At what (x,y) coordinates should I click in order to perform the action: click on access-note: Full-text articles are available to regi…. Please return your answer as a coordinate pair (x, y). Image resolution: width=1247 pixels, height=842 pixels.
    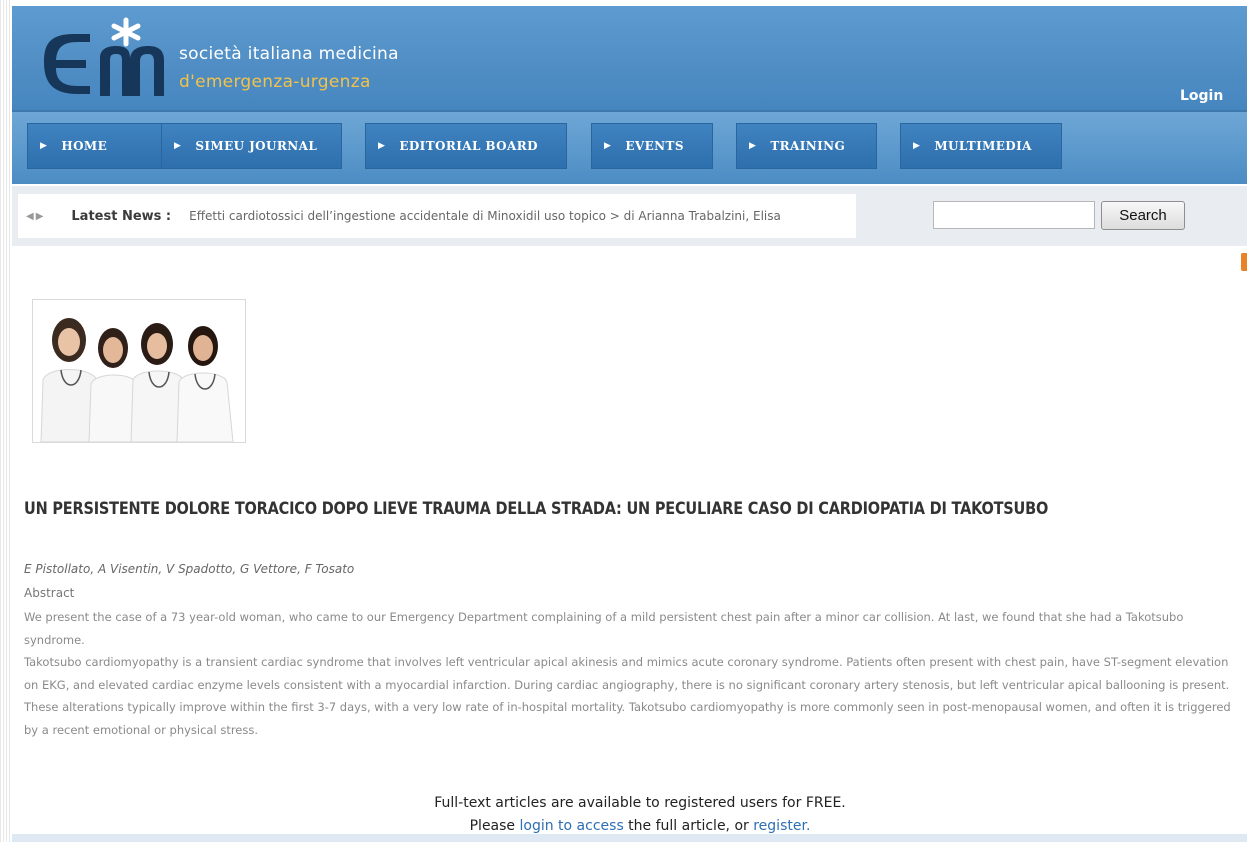
    Looking at the image, I should click on (623, 815).